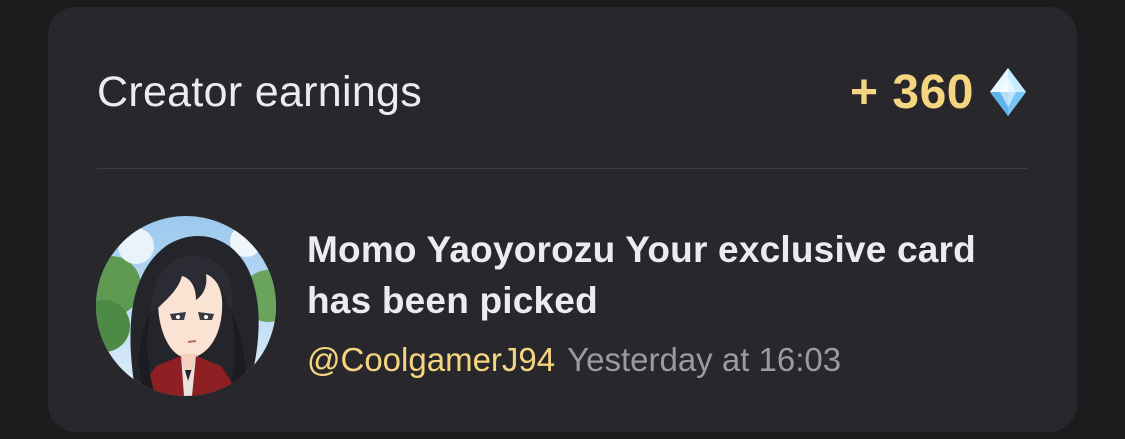 The image size is (1125, 439). What do you see at coordinates (912, 92) in the screenshot?
I see `earnings-amount: + 360` at bounding box center [912, 92].